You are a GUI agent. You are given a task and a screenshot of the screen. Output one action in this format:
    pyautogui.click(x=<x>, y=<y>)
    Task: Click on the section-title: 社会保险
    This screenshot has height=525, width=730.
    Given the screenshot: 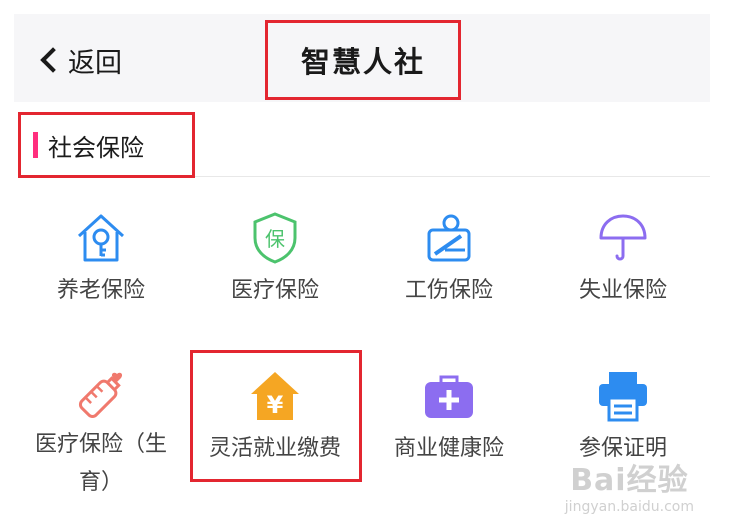 What is the action you would take?
    pyautogui.click(x=96, y=147)
    